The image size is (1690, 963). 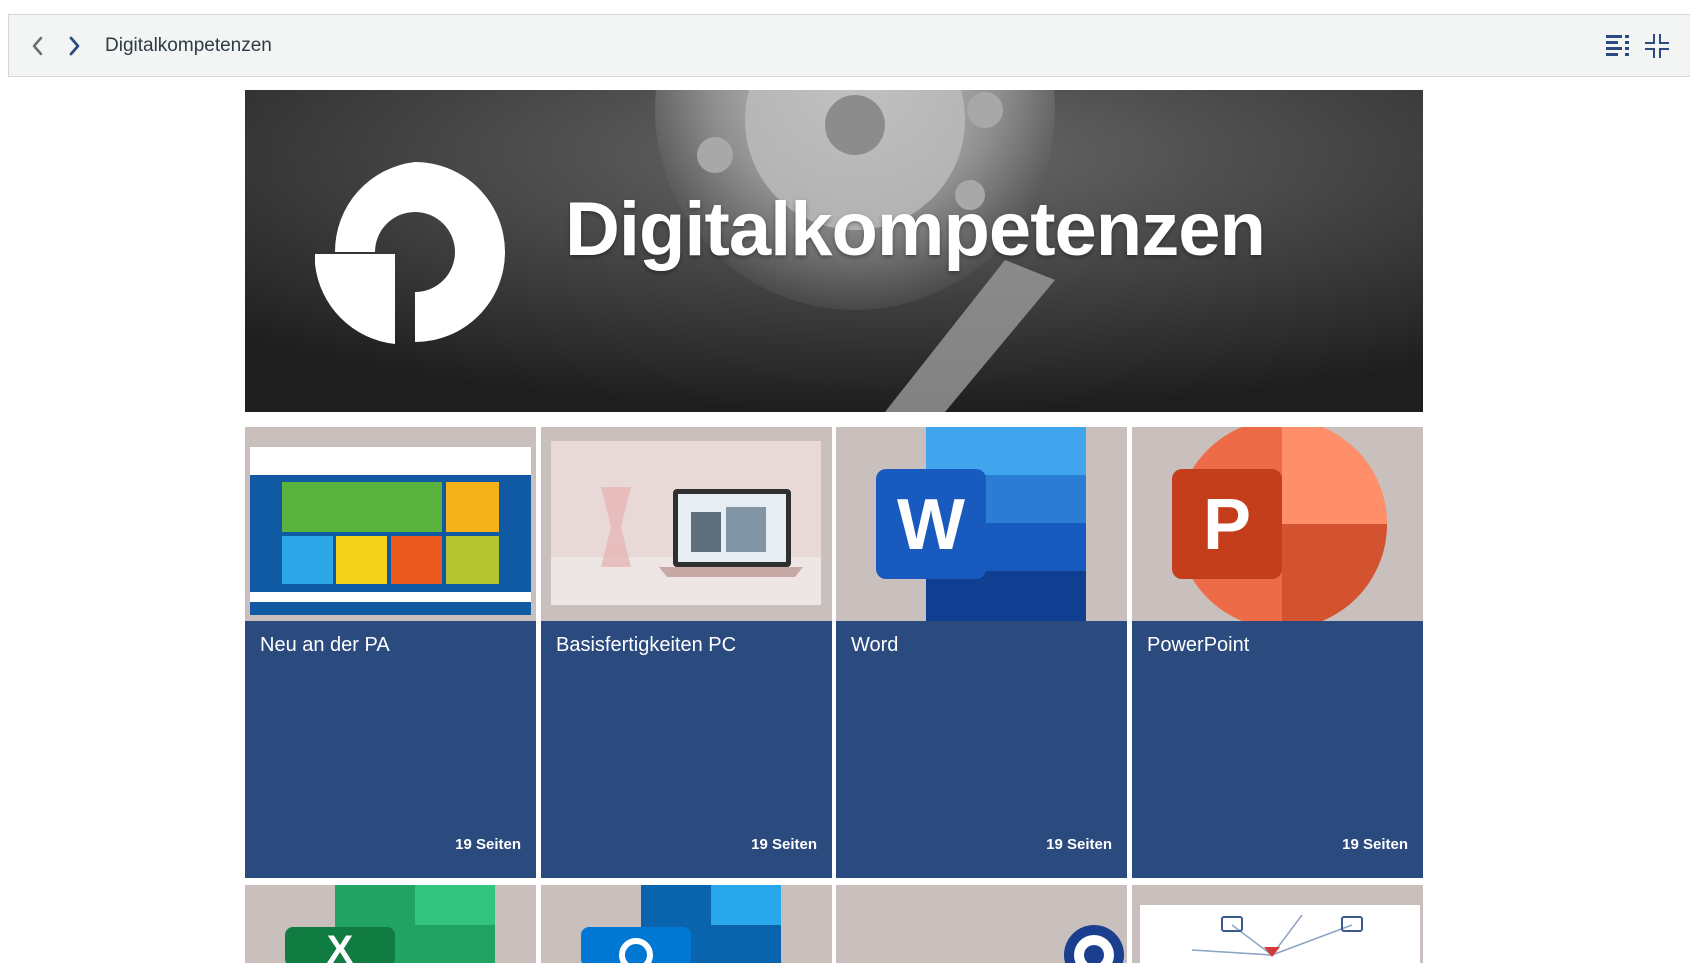 I want to click on ai-diagram-icon, so click(x=1280, y=934).